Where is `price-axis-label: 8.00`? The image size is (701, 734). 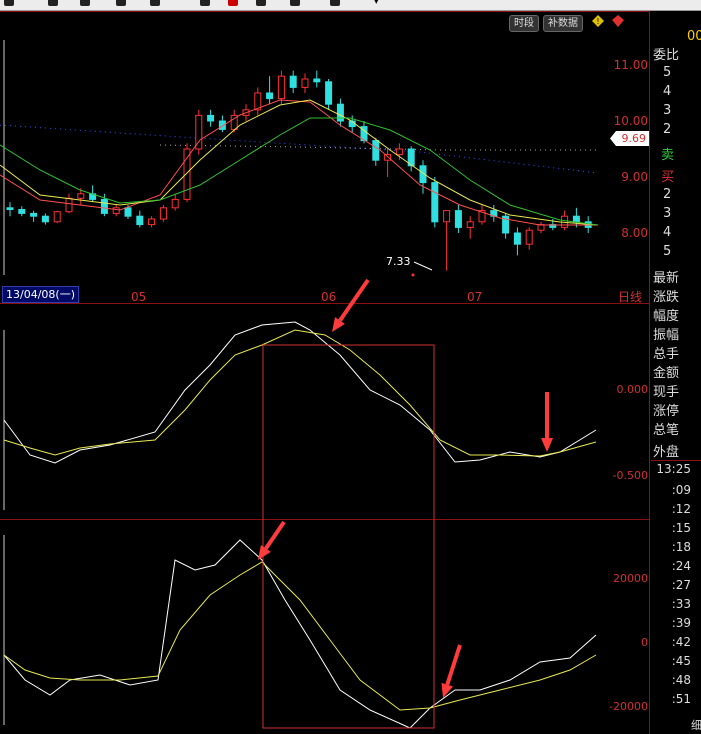
price-axis-label: 8.00 is located at coordinates (634, 233).